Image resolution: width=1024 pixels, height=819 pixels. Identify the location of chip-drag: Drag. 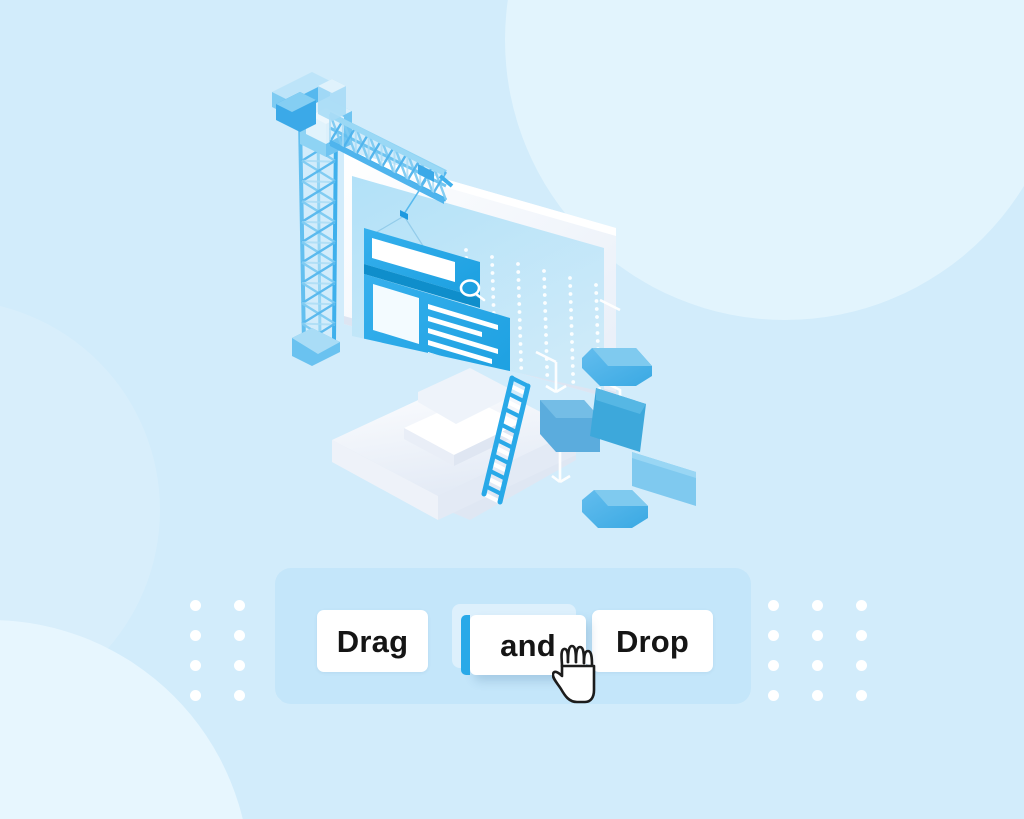
(372, 641).